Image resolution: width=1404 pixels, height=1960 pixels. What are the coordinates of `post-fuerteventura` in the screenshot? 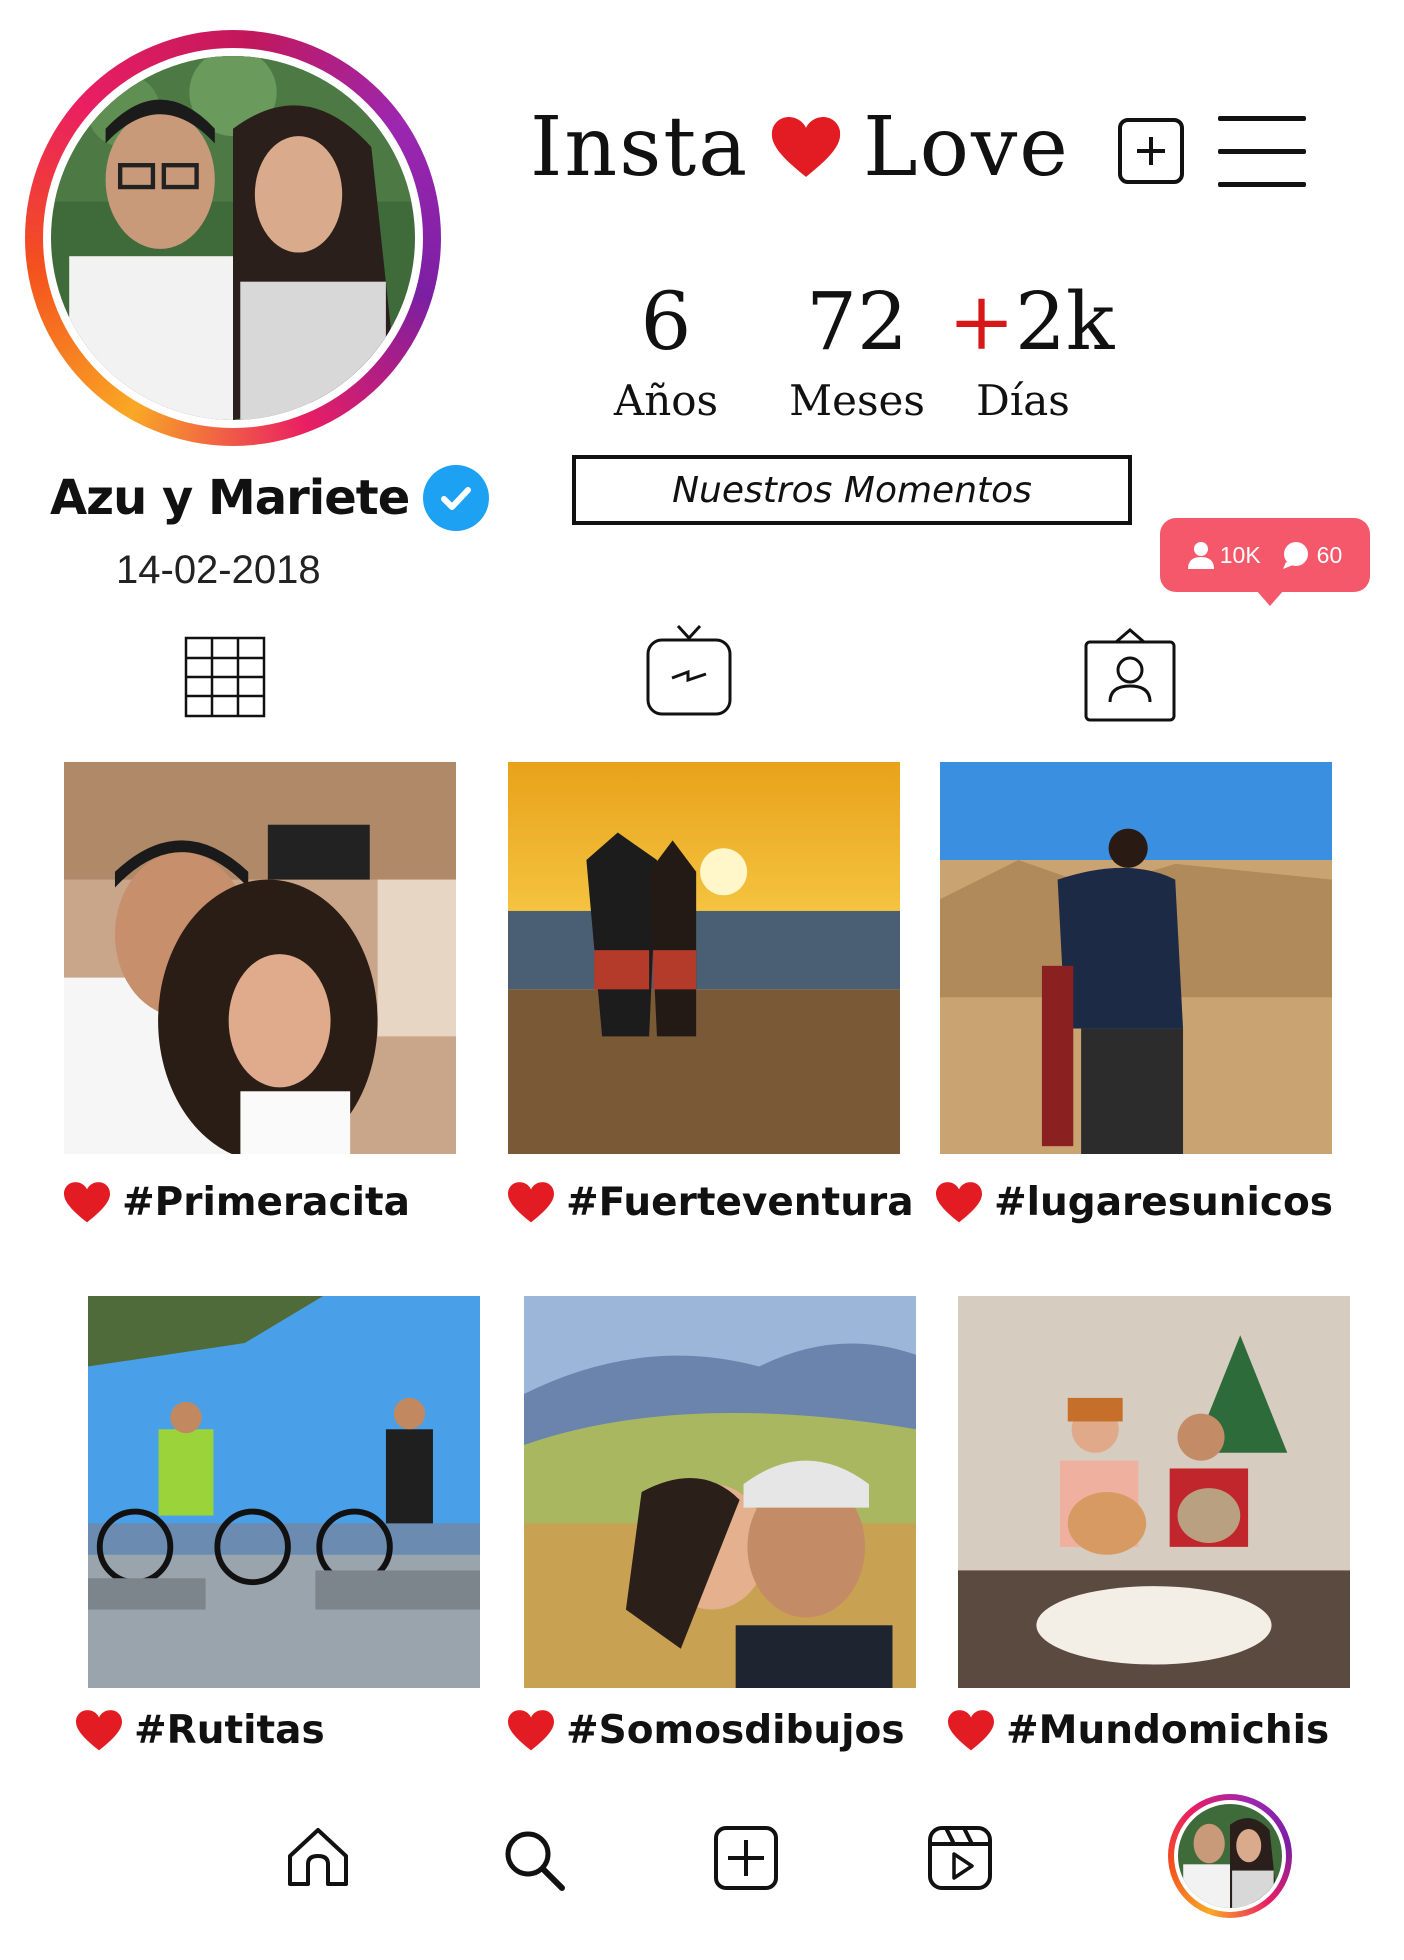 It's located at (704, 958).